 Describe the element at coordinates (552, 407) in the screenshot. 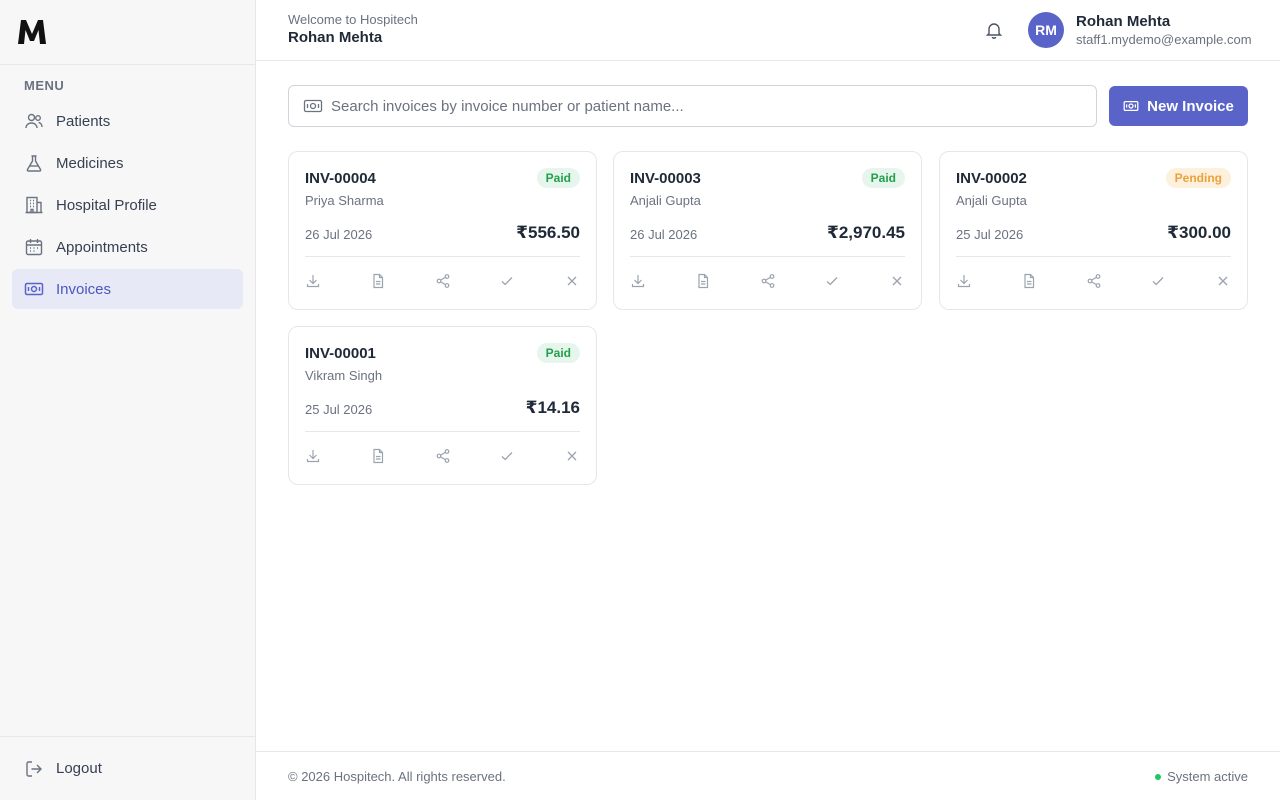

I see `invoice-amount: ₹14.16` at that location.